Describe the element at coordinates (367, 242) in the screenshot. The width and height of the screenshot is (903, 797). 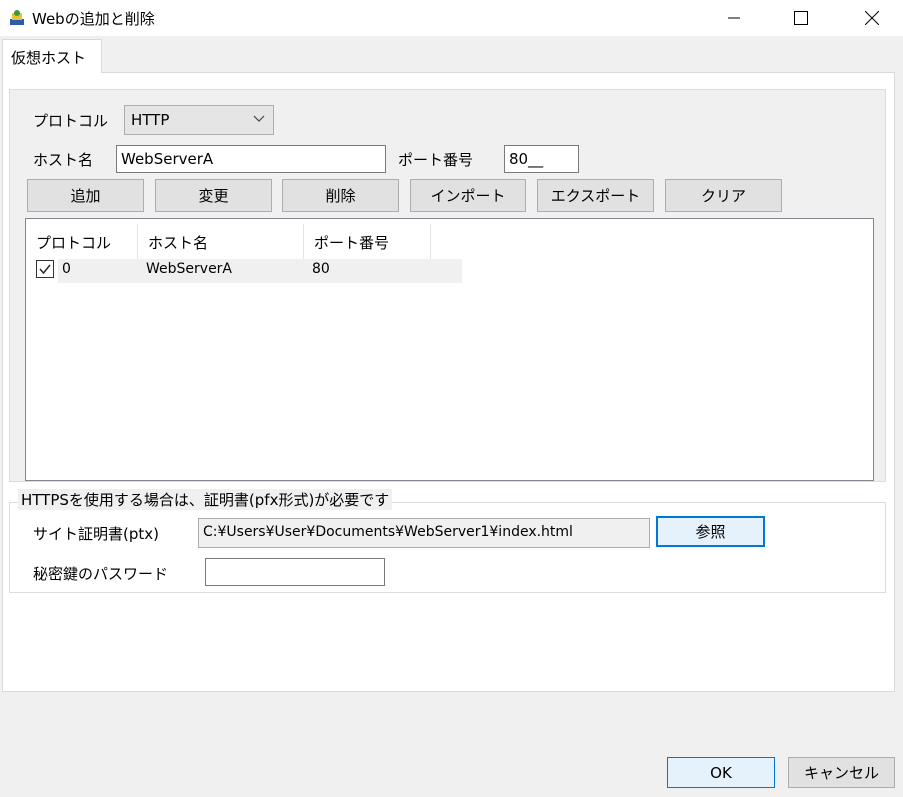
I see `column-header-port: ポート番号` at that location.